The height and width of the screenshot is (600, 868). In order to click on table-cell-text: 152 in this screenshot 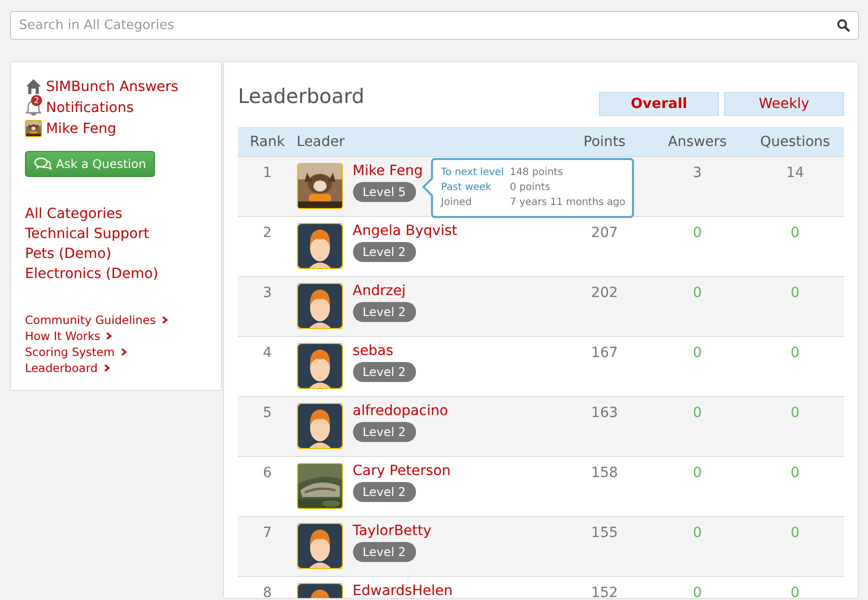, I will do `click(604, 591)`.